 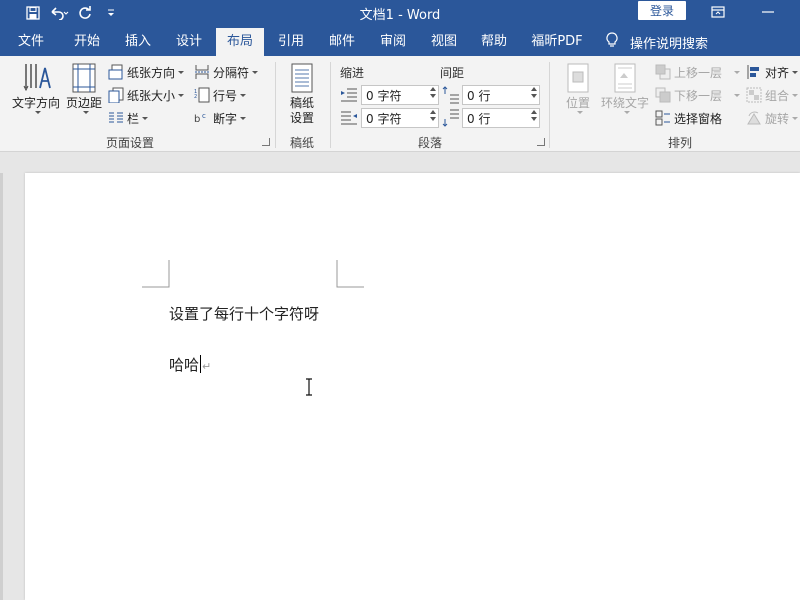 I want to click on tab-view: 视图, so click(x=444, y=42).